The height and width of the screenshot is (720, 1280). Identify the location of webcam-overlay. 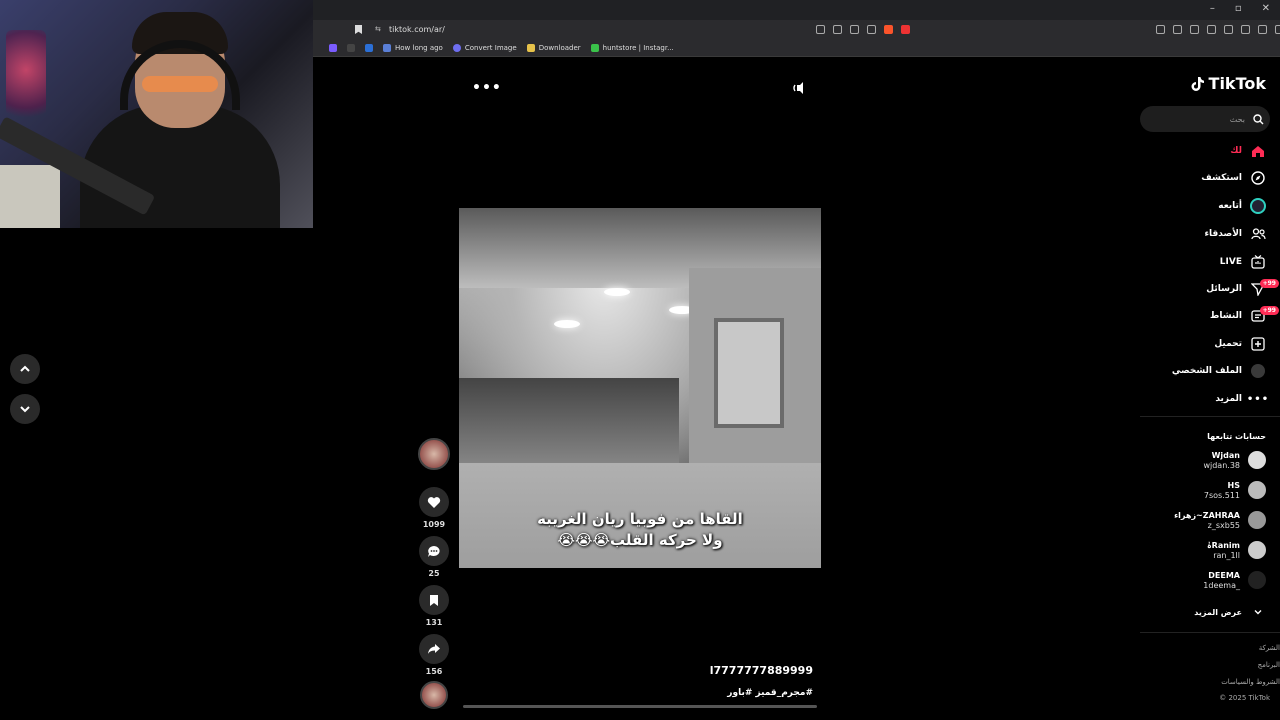
(156, 114).